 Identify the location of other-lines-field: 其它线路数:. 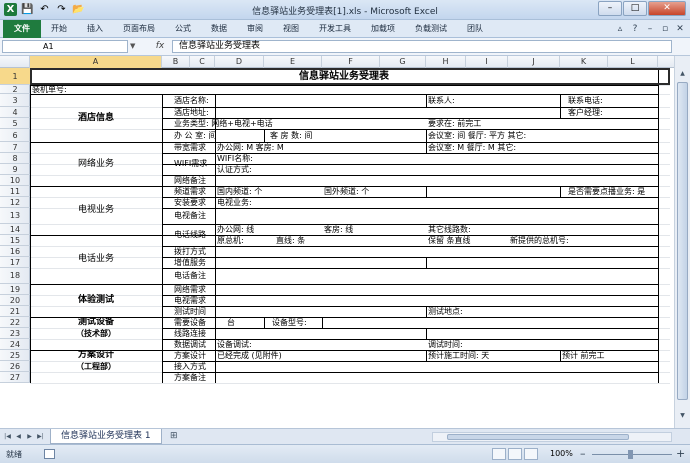
(542, 229).